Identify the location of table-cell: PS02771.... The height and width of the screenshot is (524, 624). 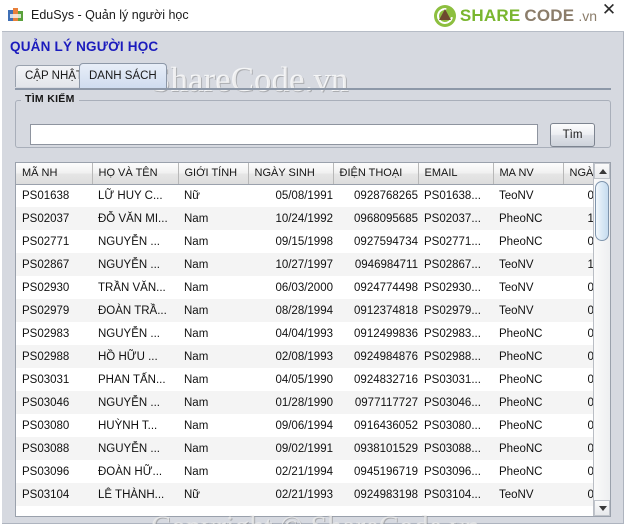
(452, 241).